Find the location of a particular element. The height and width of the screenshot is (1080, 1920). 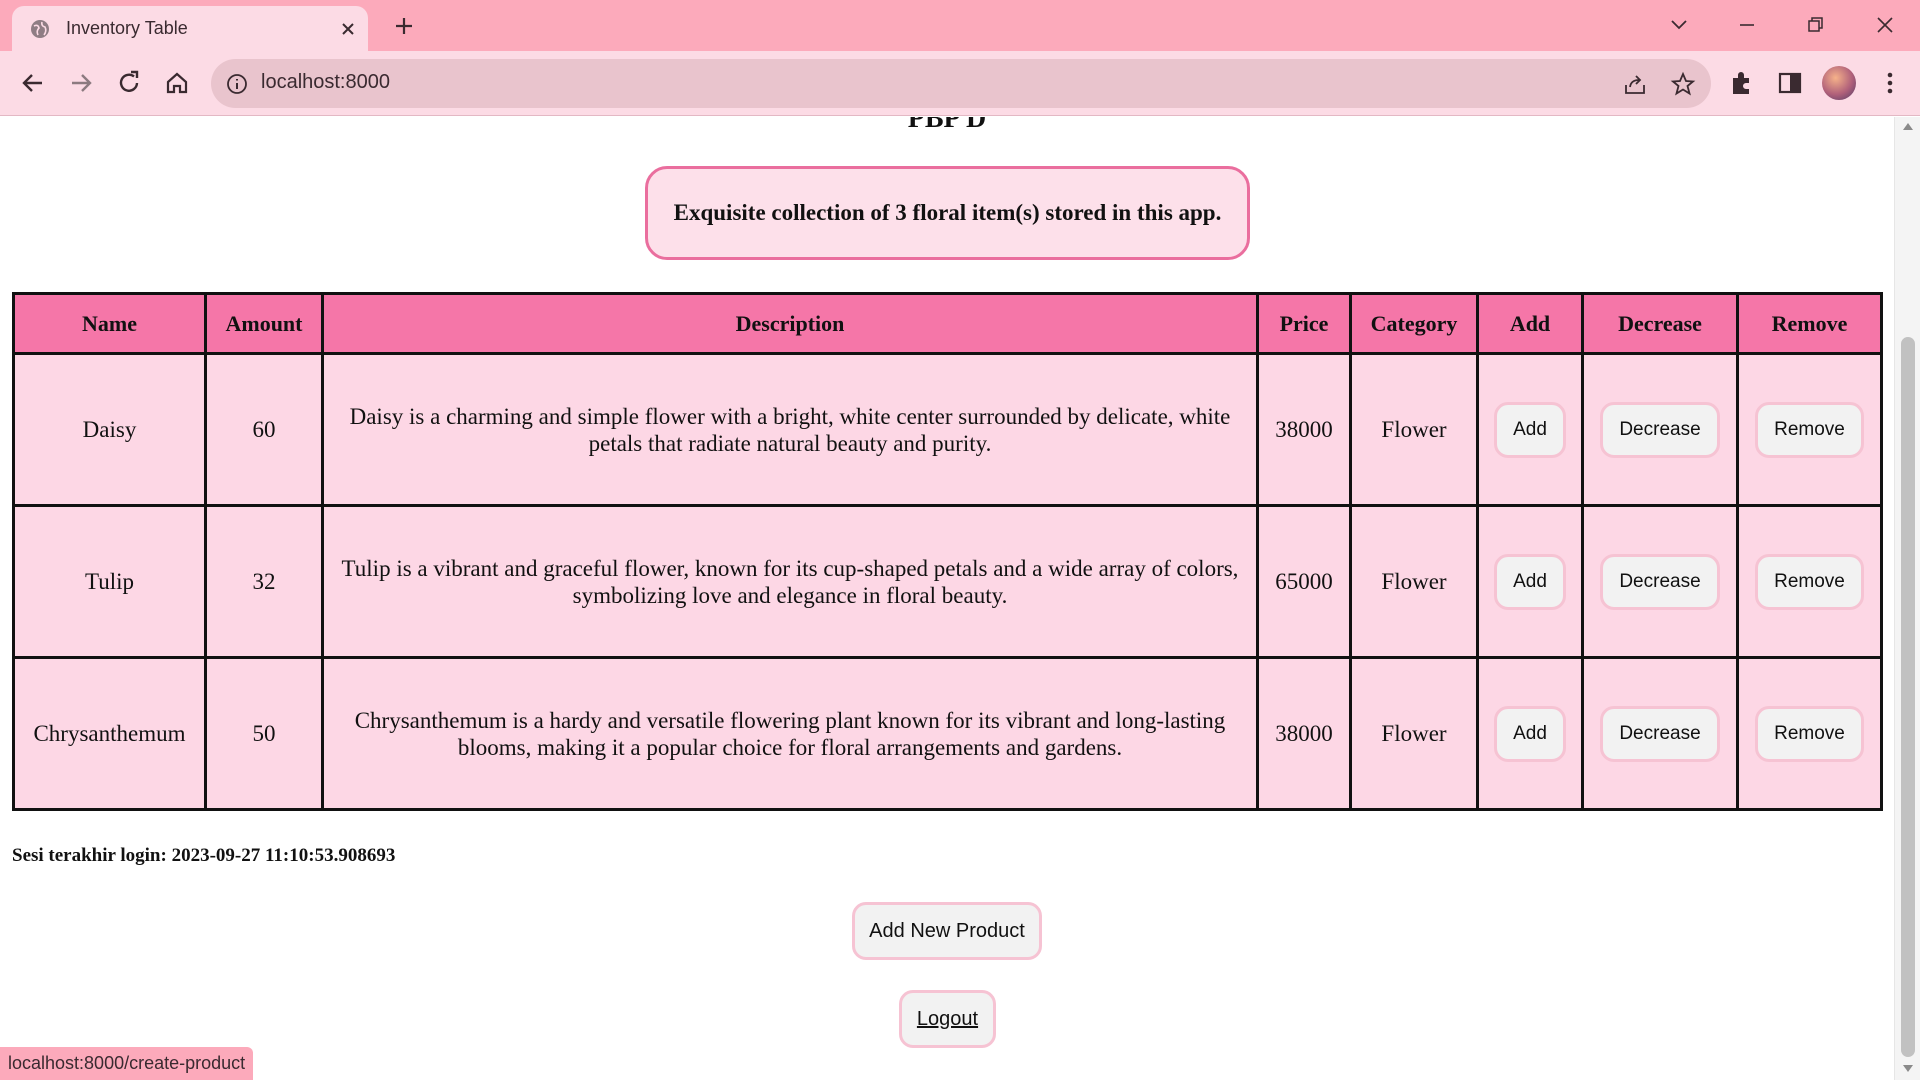

restore-icon is located at coordinates (1816, 25).